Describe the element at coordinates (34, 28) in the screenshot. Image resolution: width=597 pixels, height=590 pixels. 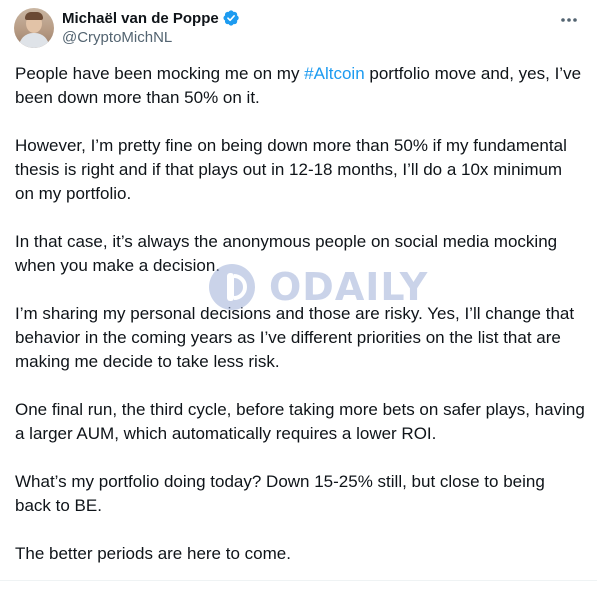
I see `avatar` at that location.